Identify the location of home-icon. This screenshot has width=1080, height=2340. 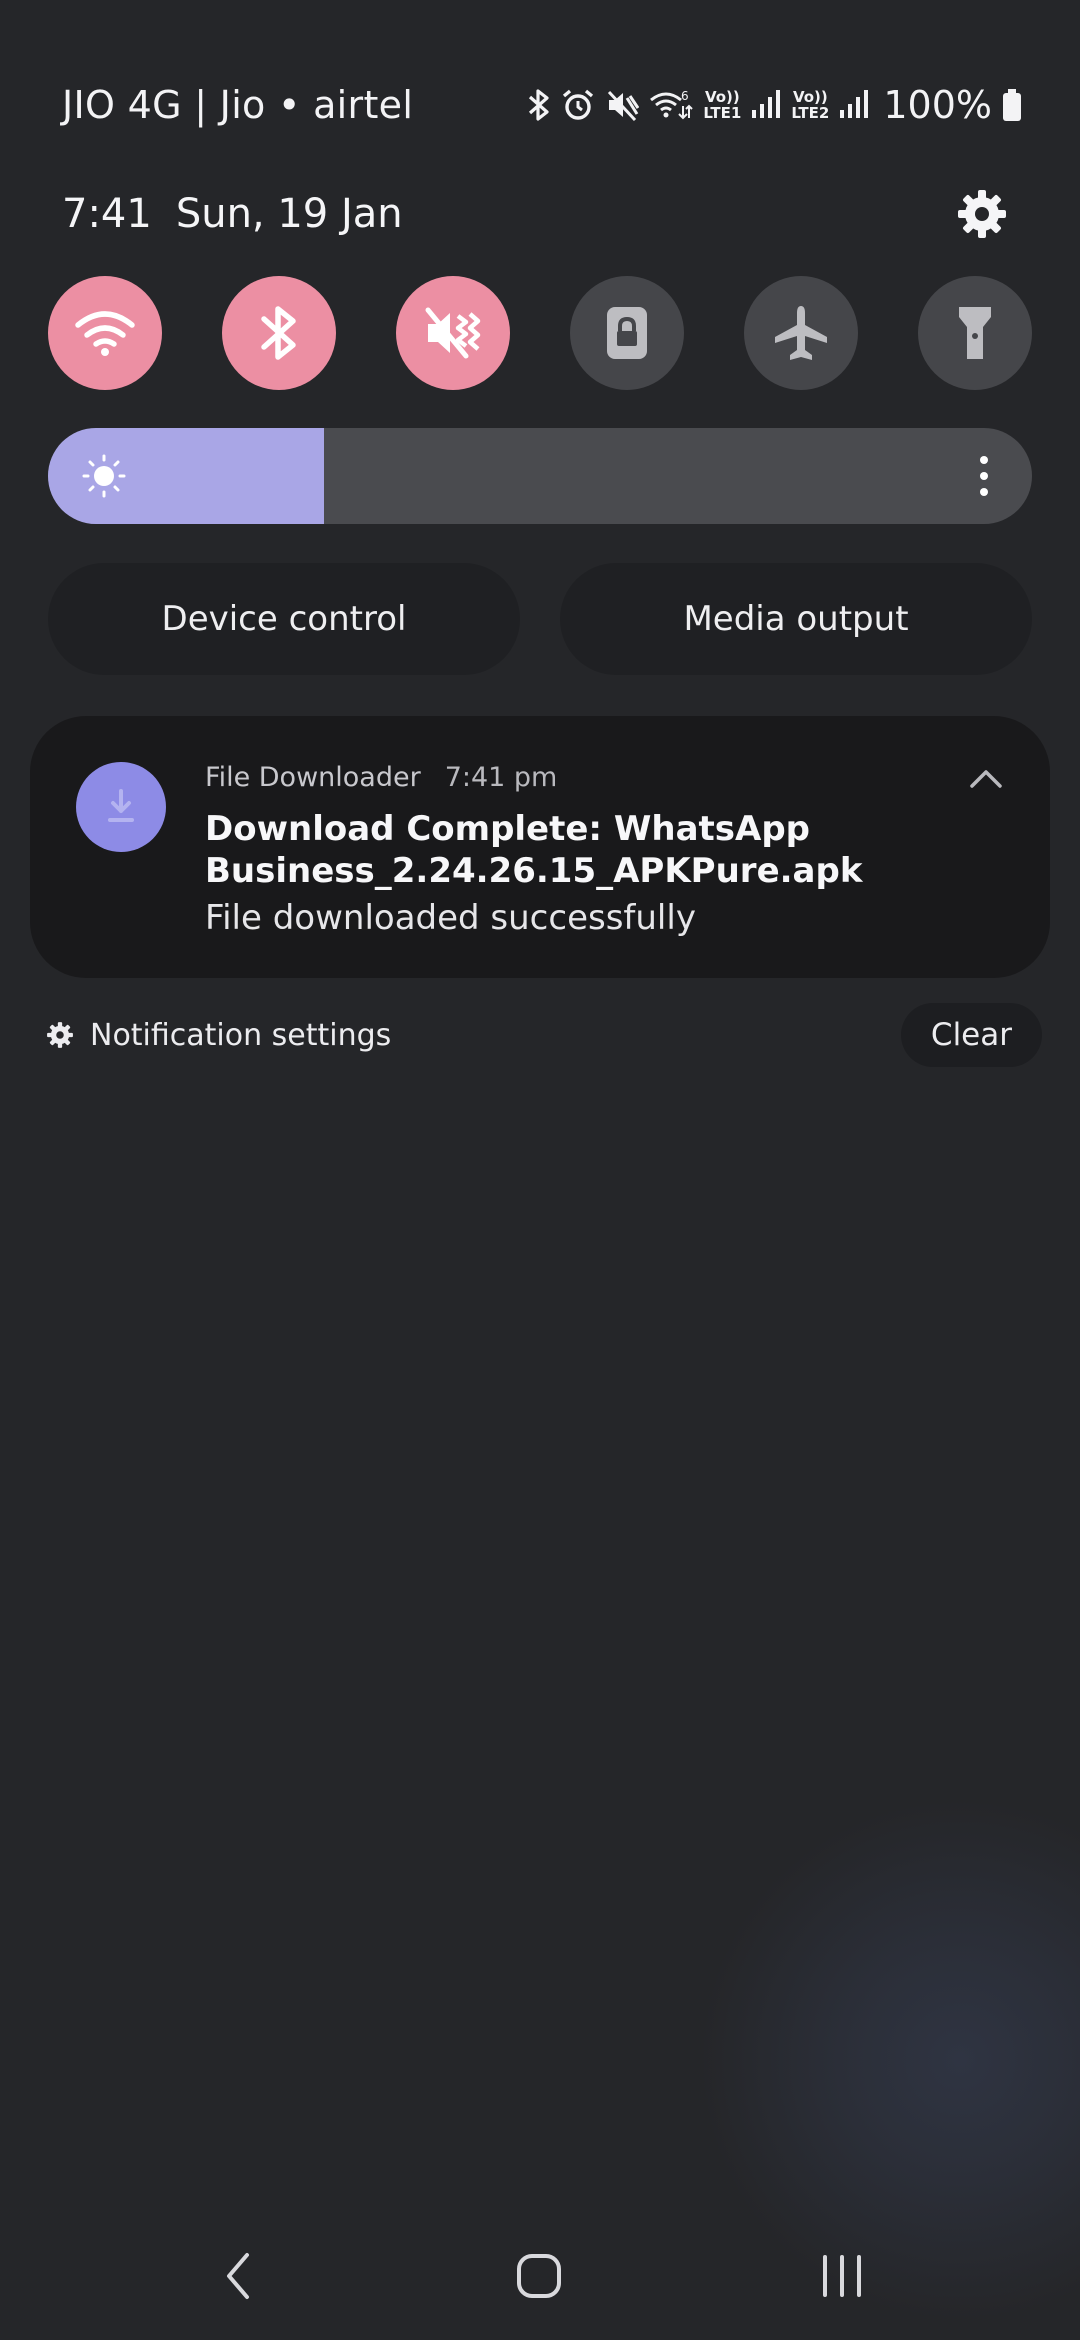
(539, 2276).